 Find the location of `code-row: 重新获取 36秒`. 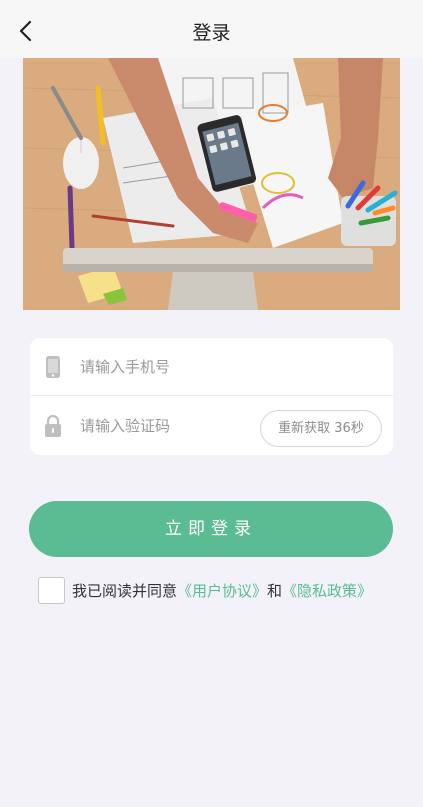

code-row: 重新获取 36秒 is located at coordinates (211, 426).